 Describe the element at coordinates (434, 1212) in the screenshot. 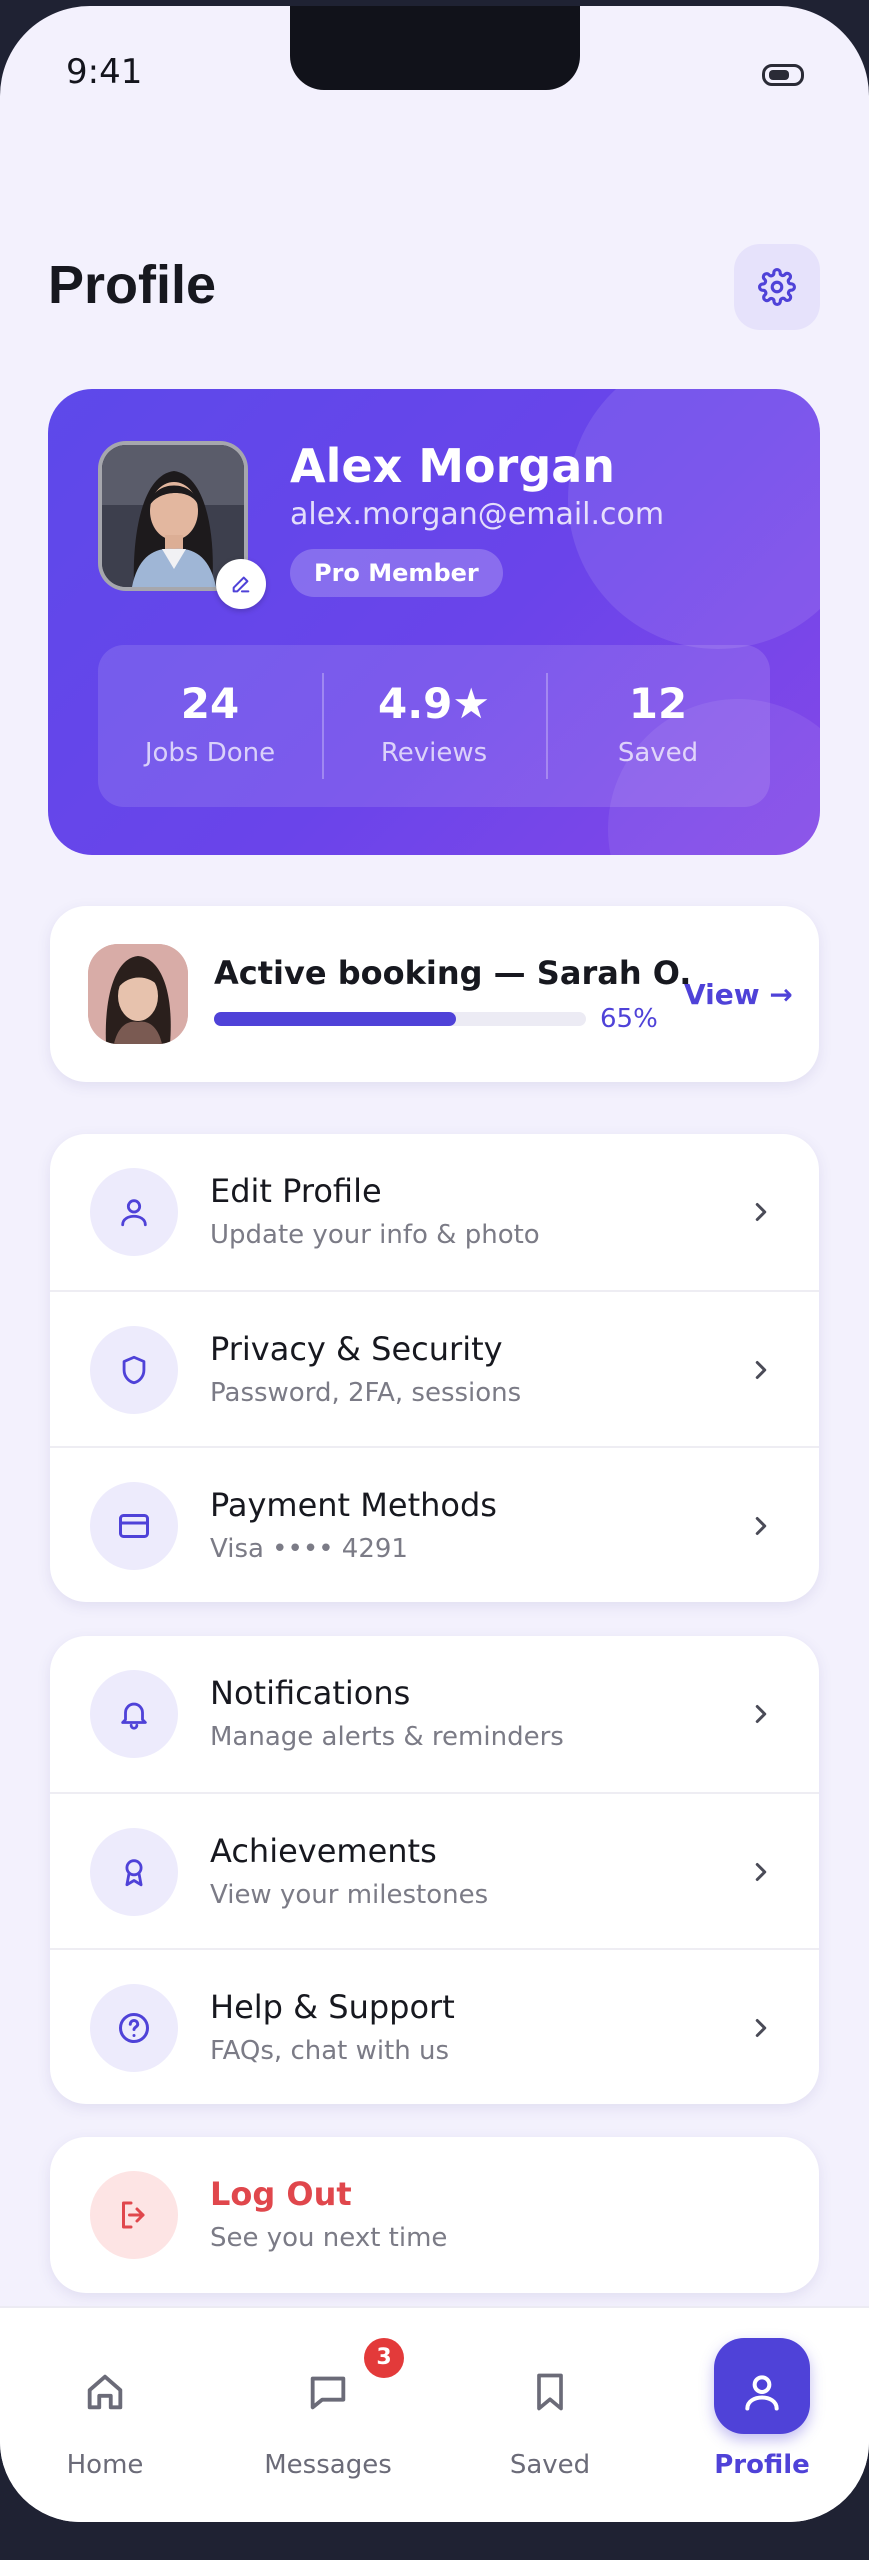

I see `menu-item-edit-profile: Edit Profile Update your info & photo` at that location.